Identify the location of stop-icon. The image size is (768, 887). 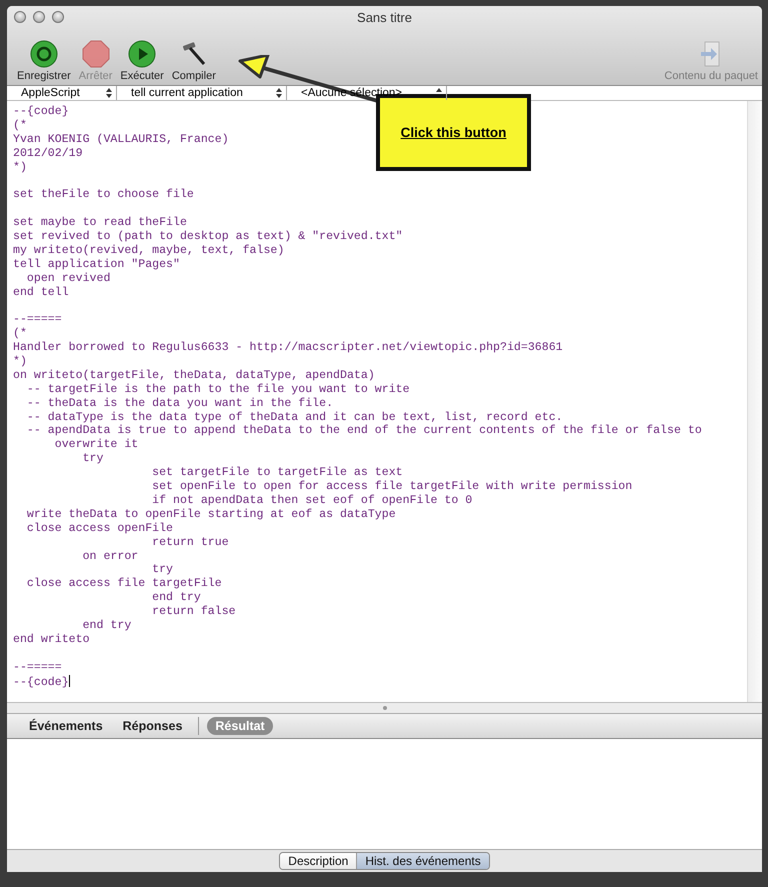
(96, 54).